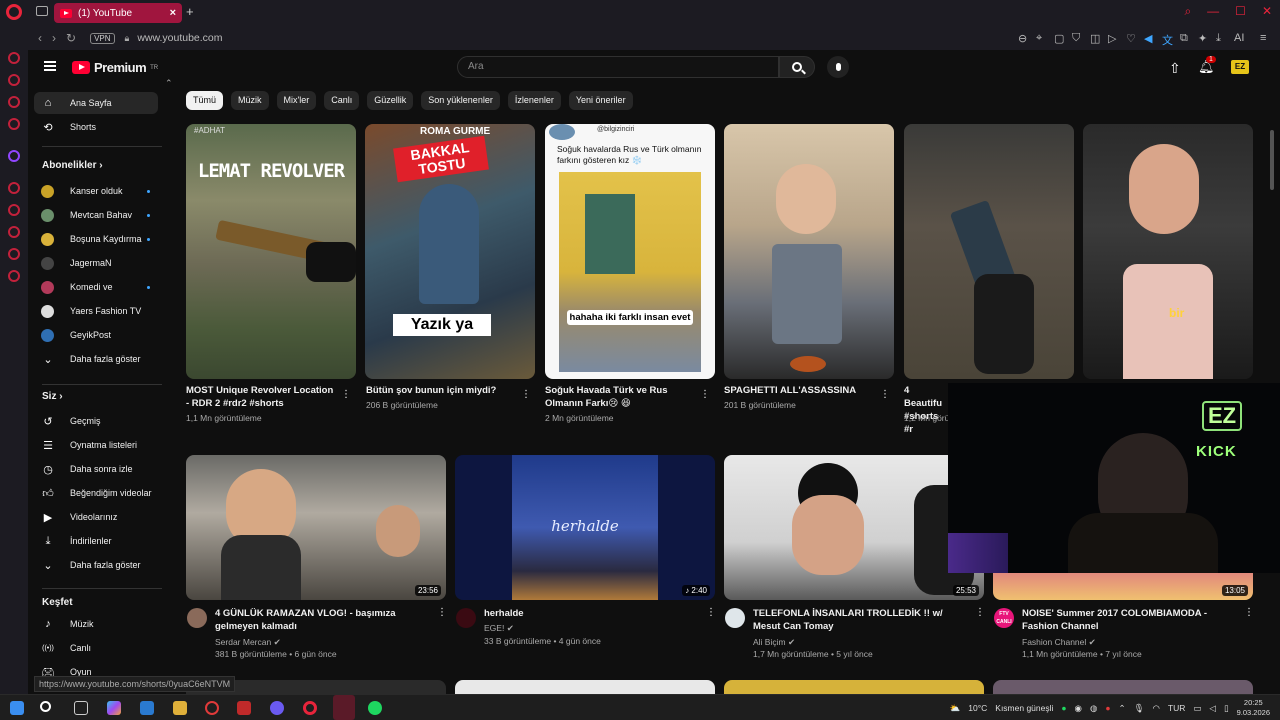 Image resolution: width=1280 pixels, height=720 pixels. Describe the element at coordinates (1077, 38) in the screenshot. I see `shield-icon: ⛉` at that location.